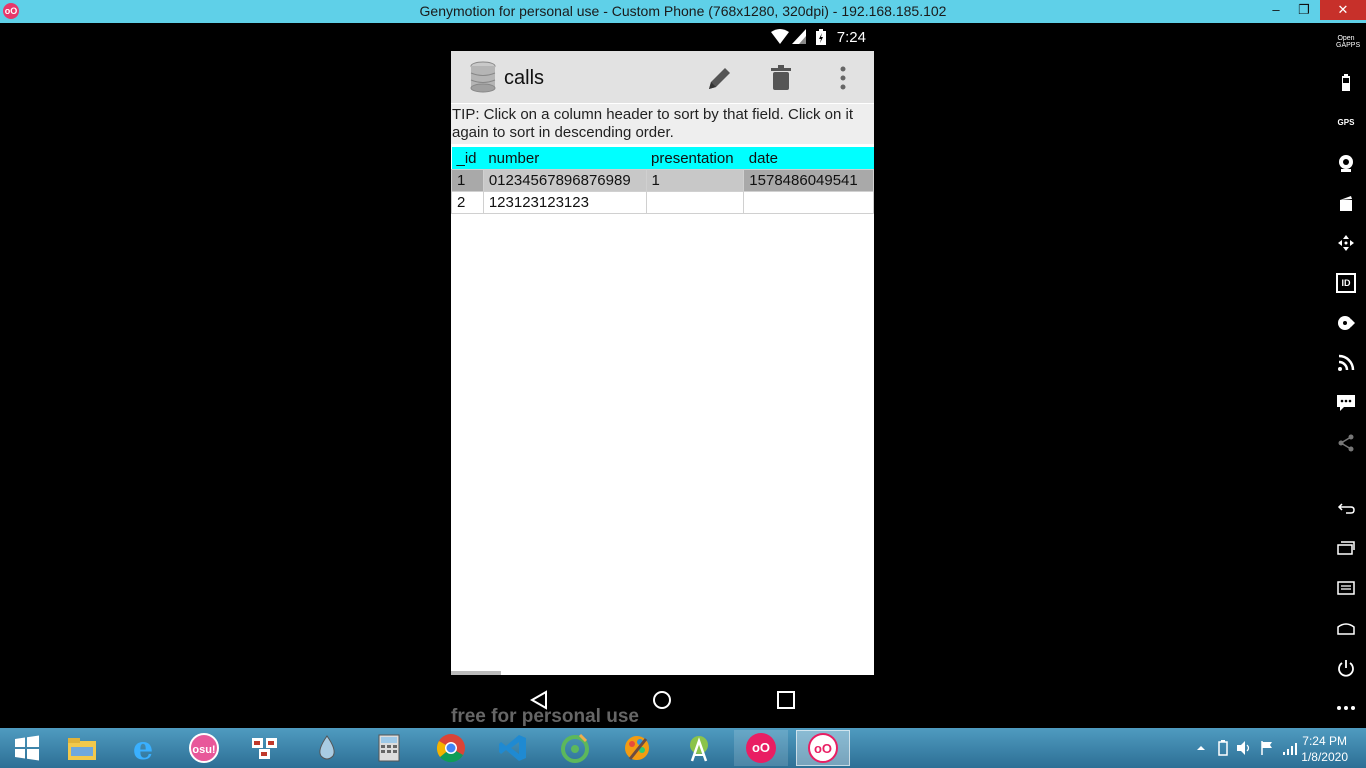  Describe the element at coordinates (1346, 283) in the screenshot. I see `device-id-icon: ID` at that location.